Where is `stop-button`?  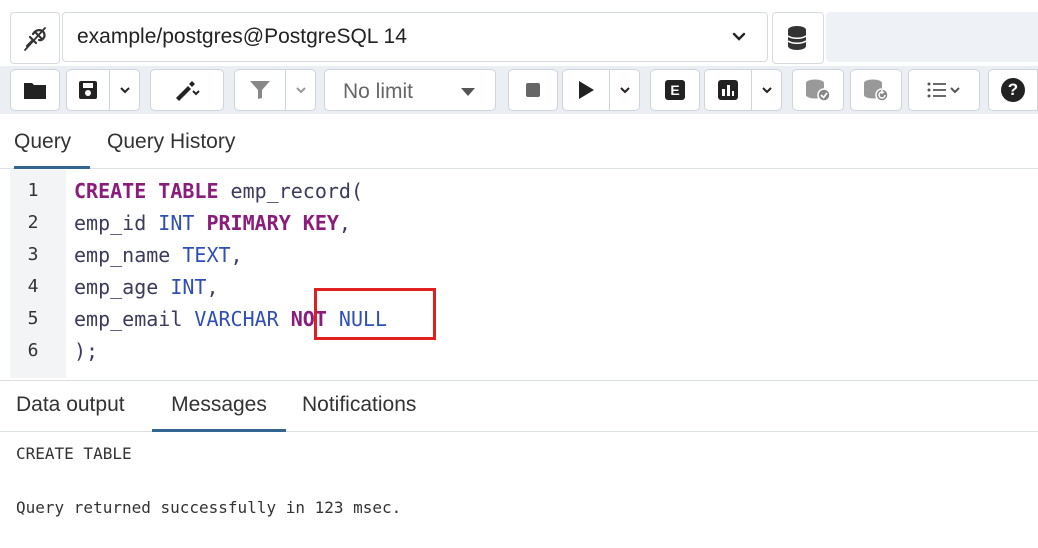
stop-button is located at coordinates (533, 90).